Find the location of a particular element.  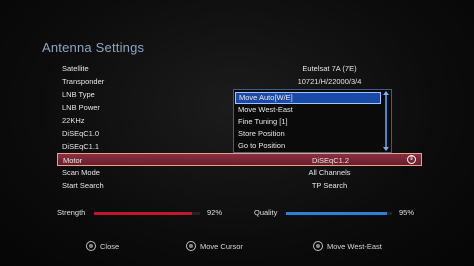

row-value: Eutelsat 7A (7E) is located at coordinates (329, 68).